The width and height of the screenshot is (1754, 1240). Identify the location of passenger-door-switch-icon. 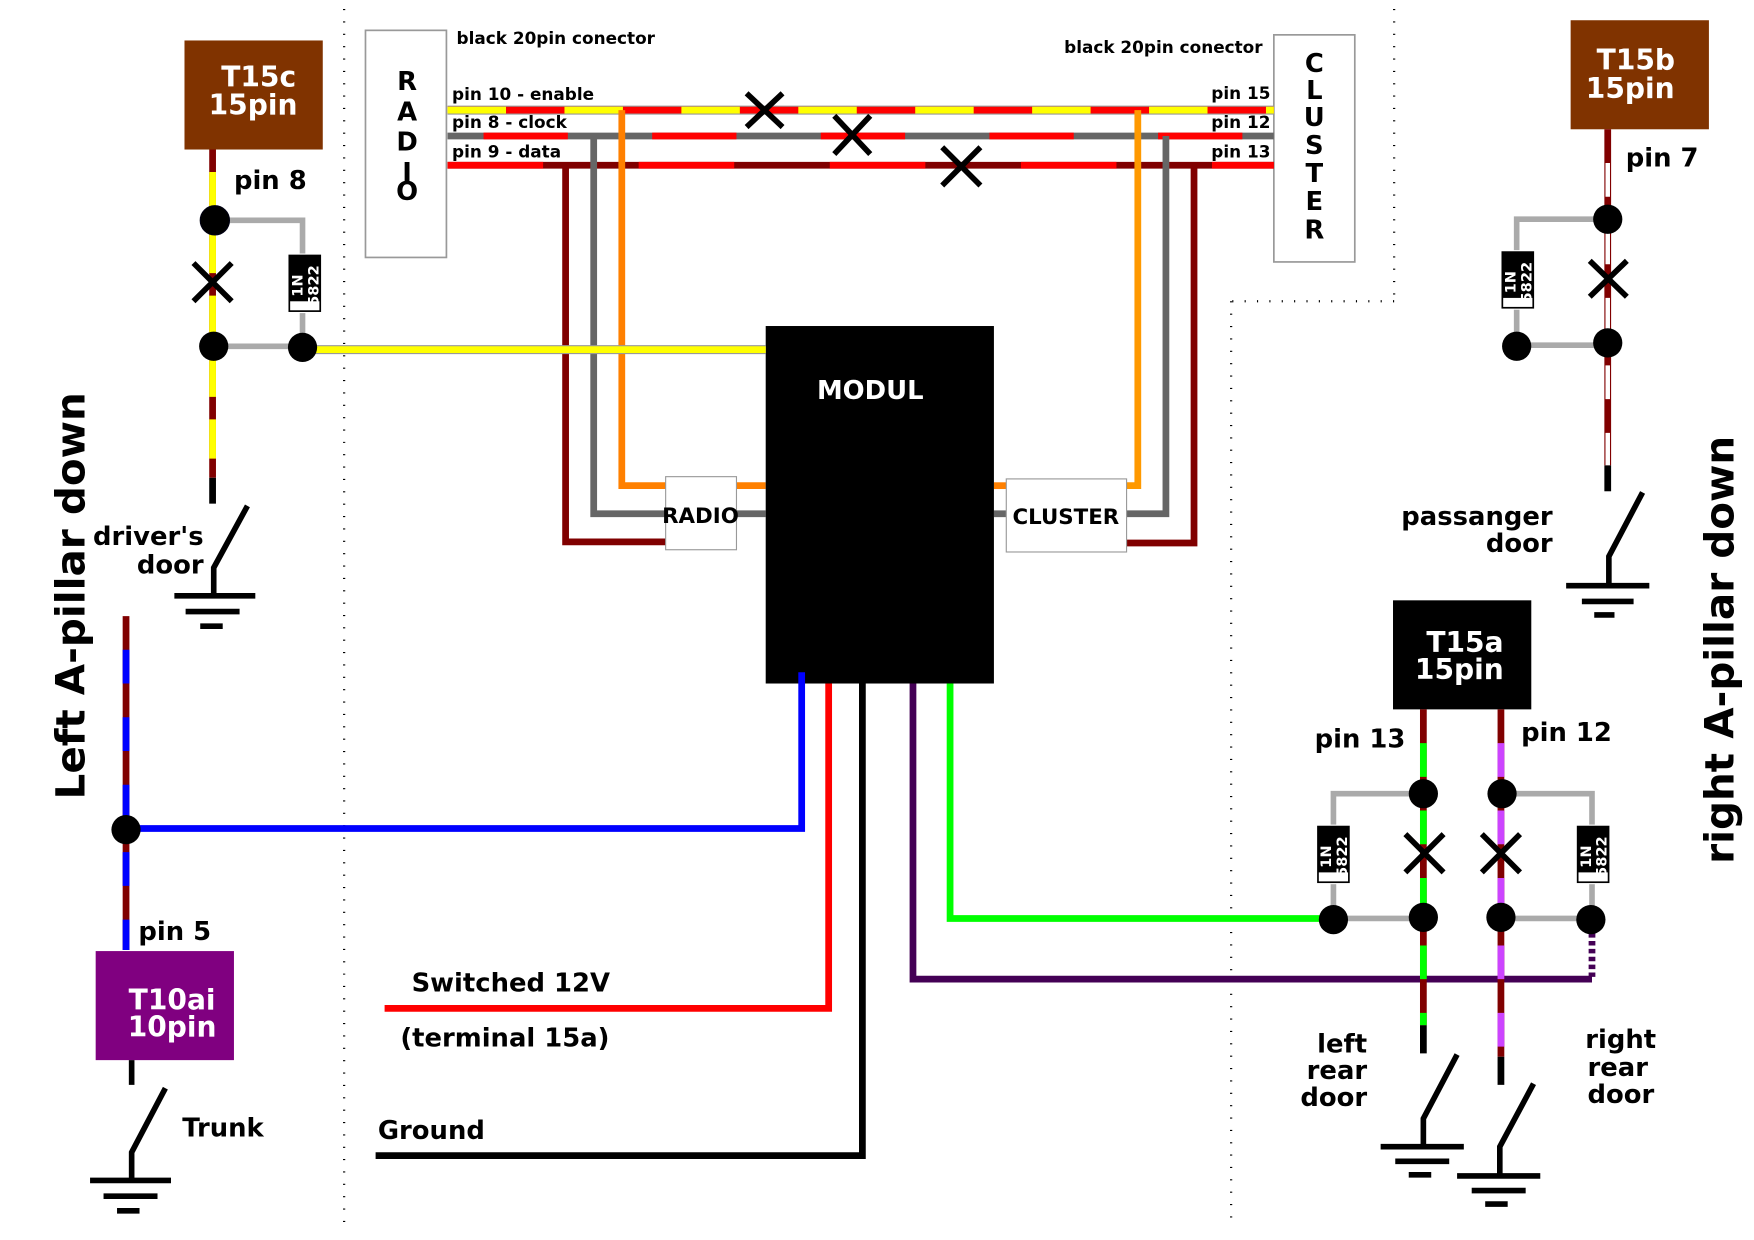
(1608, 554).